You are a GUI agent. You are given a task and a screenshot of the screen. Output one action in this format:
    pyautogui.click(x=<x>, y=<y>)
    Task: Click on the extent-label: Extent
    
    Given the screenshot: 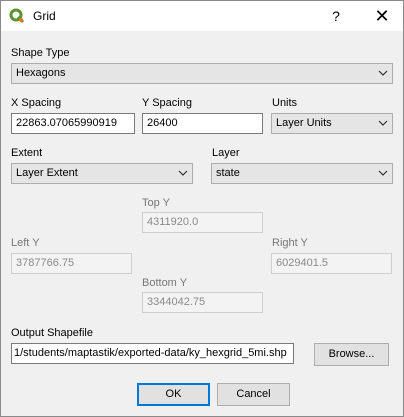 What is the action you would take?
    pyautogui.click(x=27, y=153)
    